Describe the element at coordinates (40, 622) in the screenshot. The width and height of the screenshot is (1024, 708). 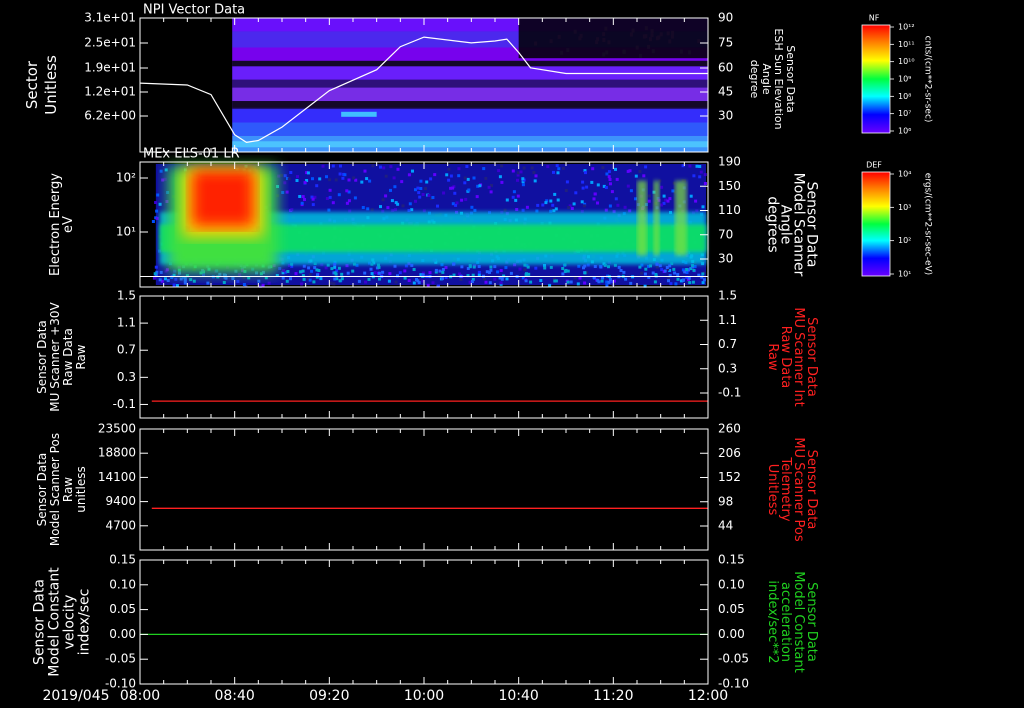
I see `y-axis-label-left: Sensor Data` at that location.